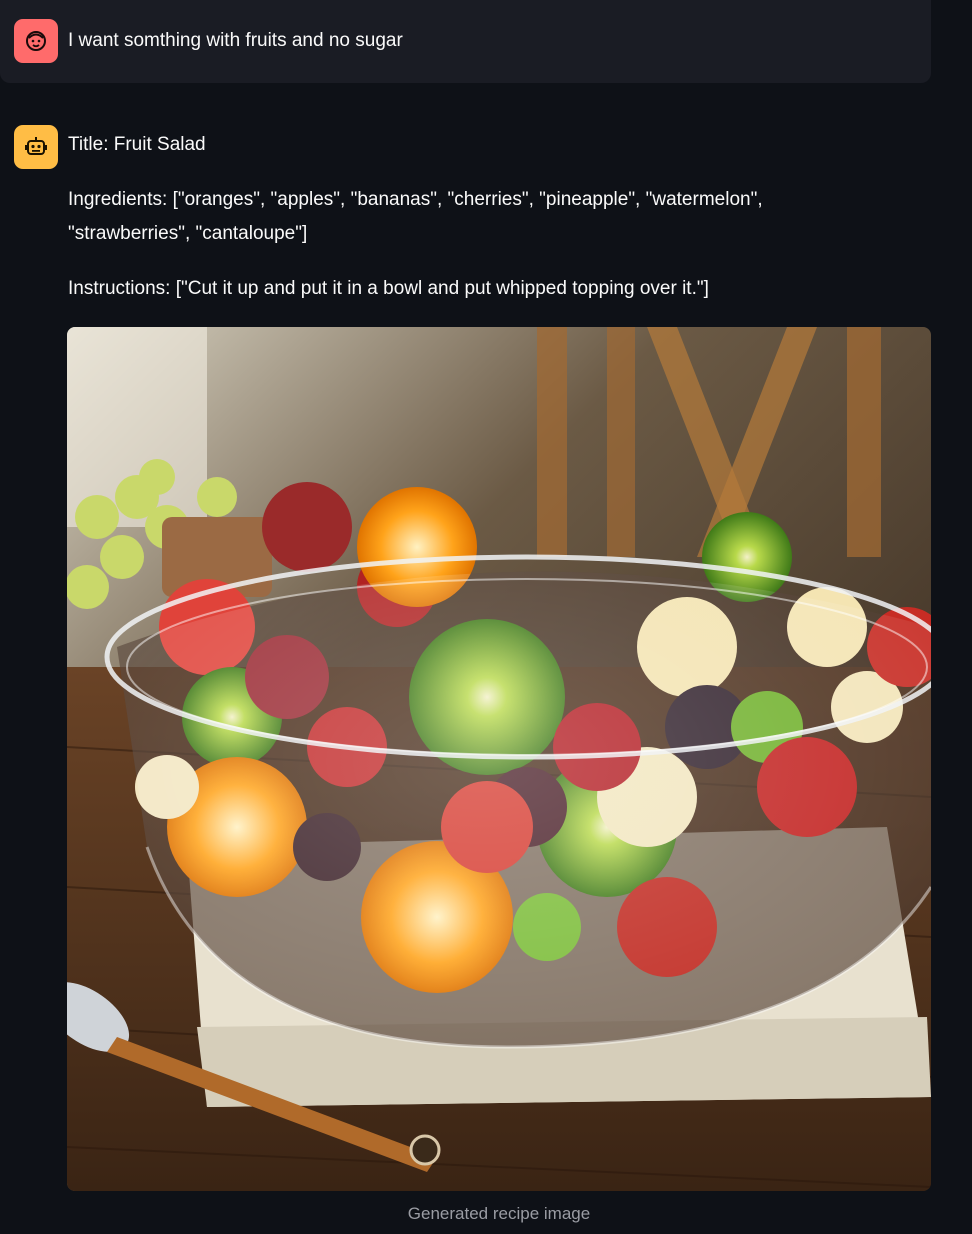 The height and width of the screenshot is (1234, 972). I want to click on assistant-avatar, so click(36, 147).